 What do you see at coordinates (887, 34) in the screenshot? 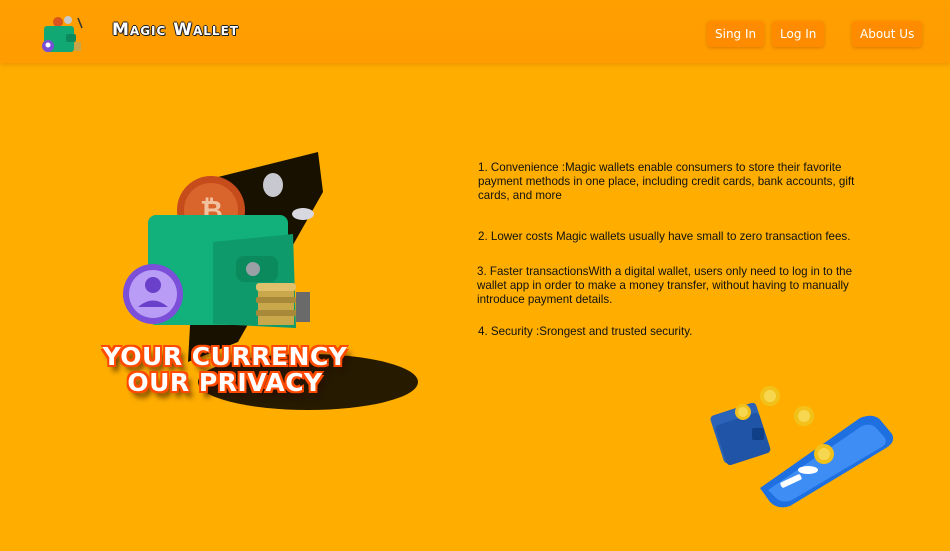
I see `about-us-button: About Us` at bounding box center [887, 34].